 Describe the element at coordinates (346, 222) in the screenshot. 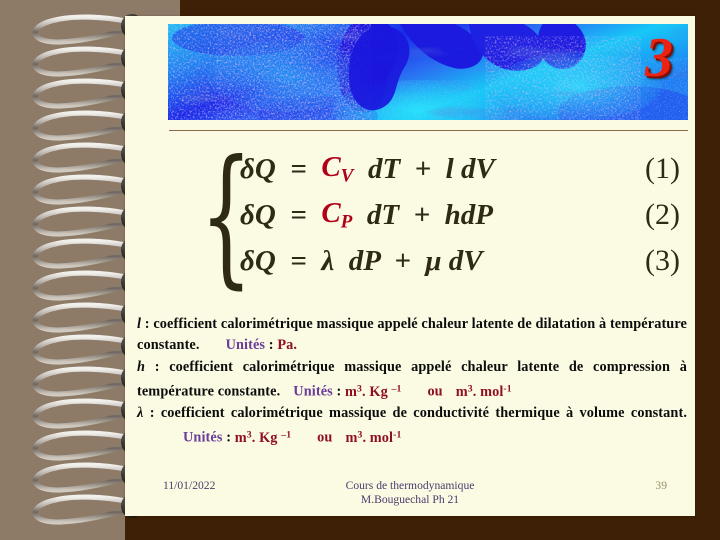

I see `equation-2-coefficient-subscript: P` at that location.